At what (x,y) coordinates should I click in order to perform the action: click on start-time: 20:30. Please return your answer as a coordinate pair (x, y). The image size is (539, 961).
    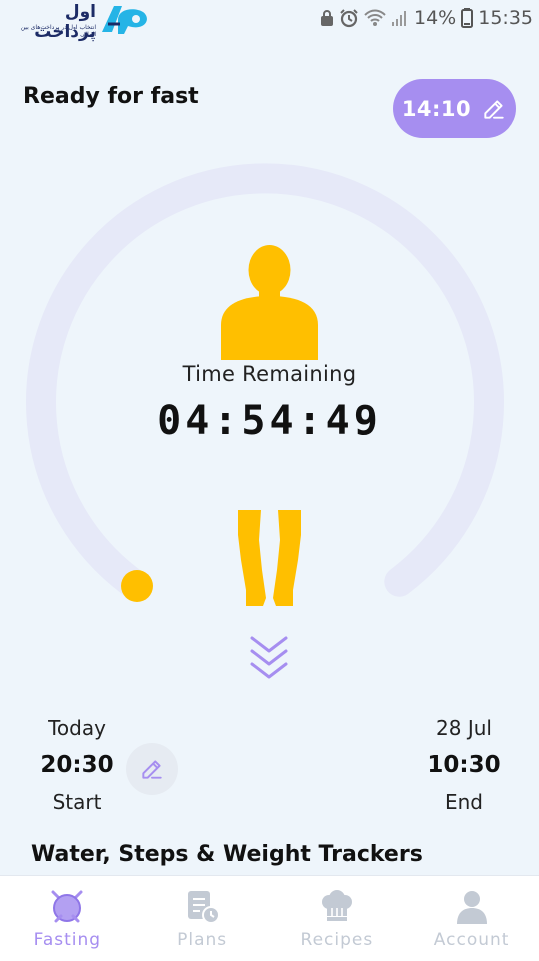
    Looking at the image, I should click on (77, 765).